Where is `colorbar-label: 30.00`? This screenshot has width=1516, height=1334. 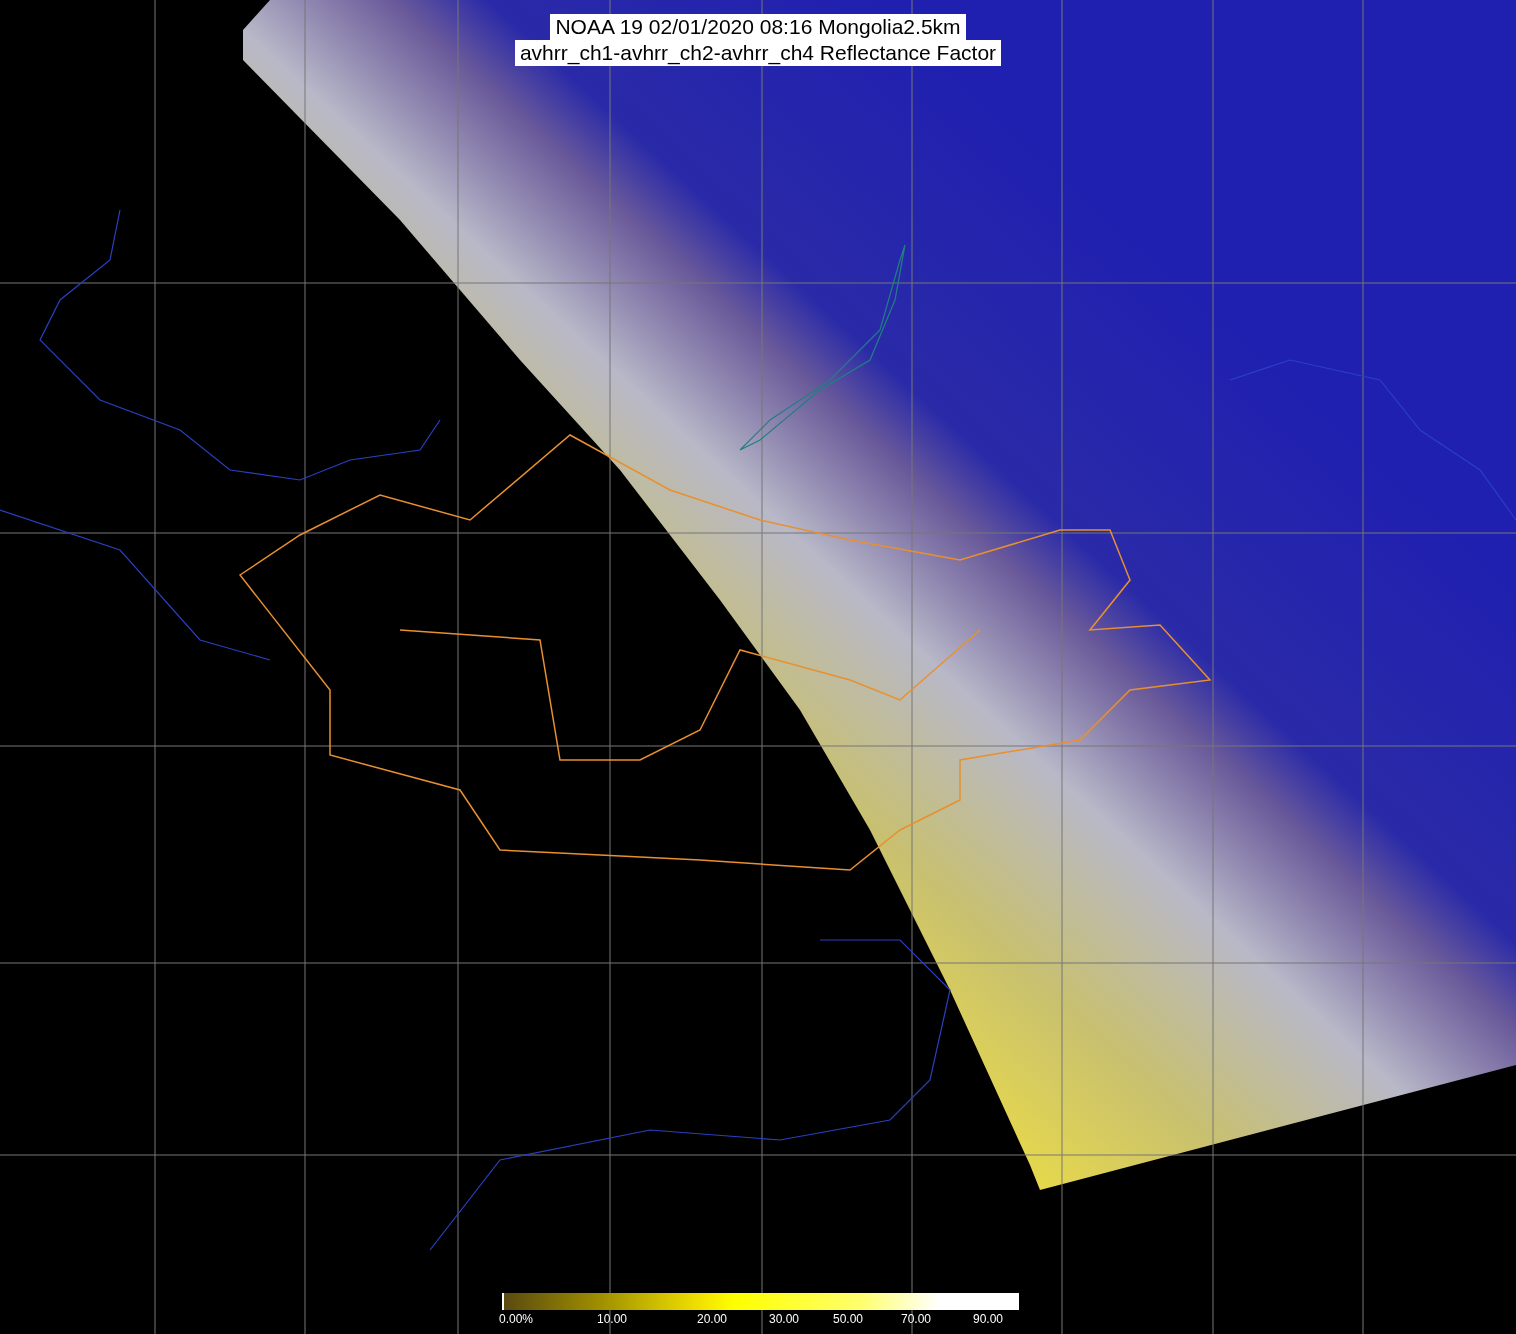 colorbar-label: 30.00 is located at coordinates (784, 1319).